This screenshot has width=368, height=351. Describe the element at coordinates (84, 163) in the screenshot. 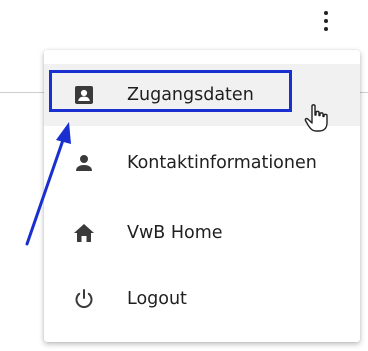

I see `person-icon` at that location.